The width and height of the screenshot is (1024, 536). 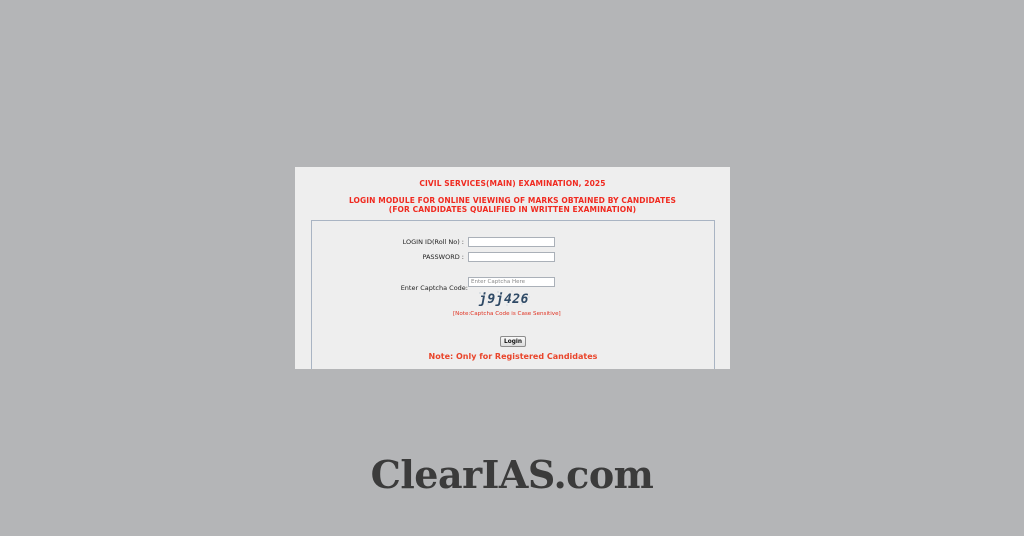 What do you see at coordinates (512, 474) in the screenshot?
I see `brand-watermark: ClearIAS.com` at bounding box center [512, 474].